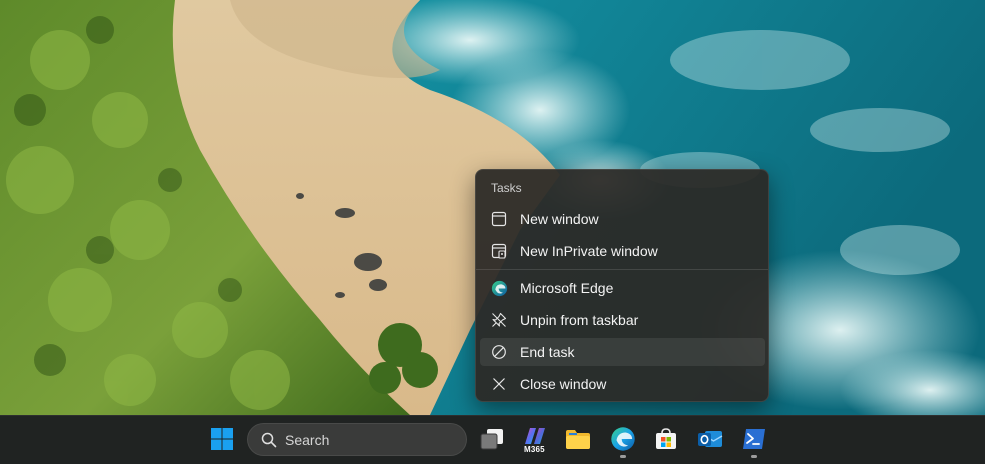 The width and height of the screenshot is (985, 464). What do you see at coordinates (622, 384) in the screenshot?
I see `menu-item-close-window: Close window` at bounding box center [622, 384].